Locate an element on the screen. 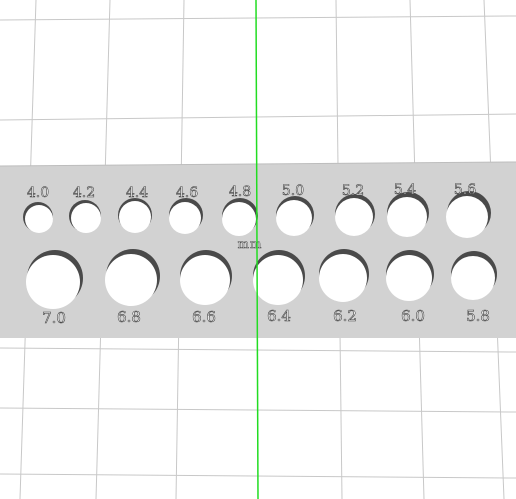  label-bottom: 7.0 is located at coordinates (54, 318).